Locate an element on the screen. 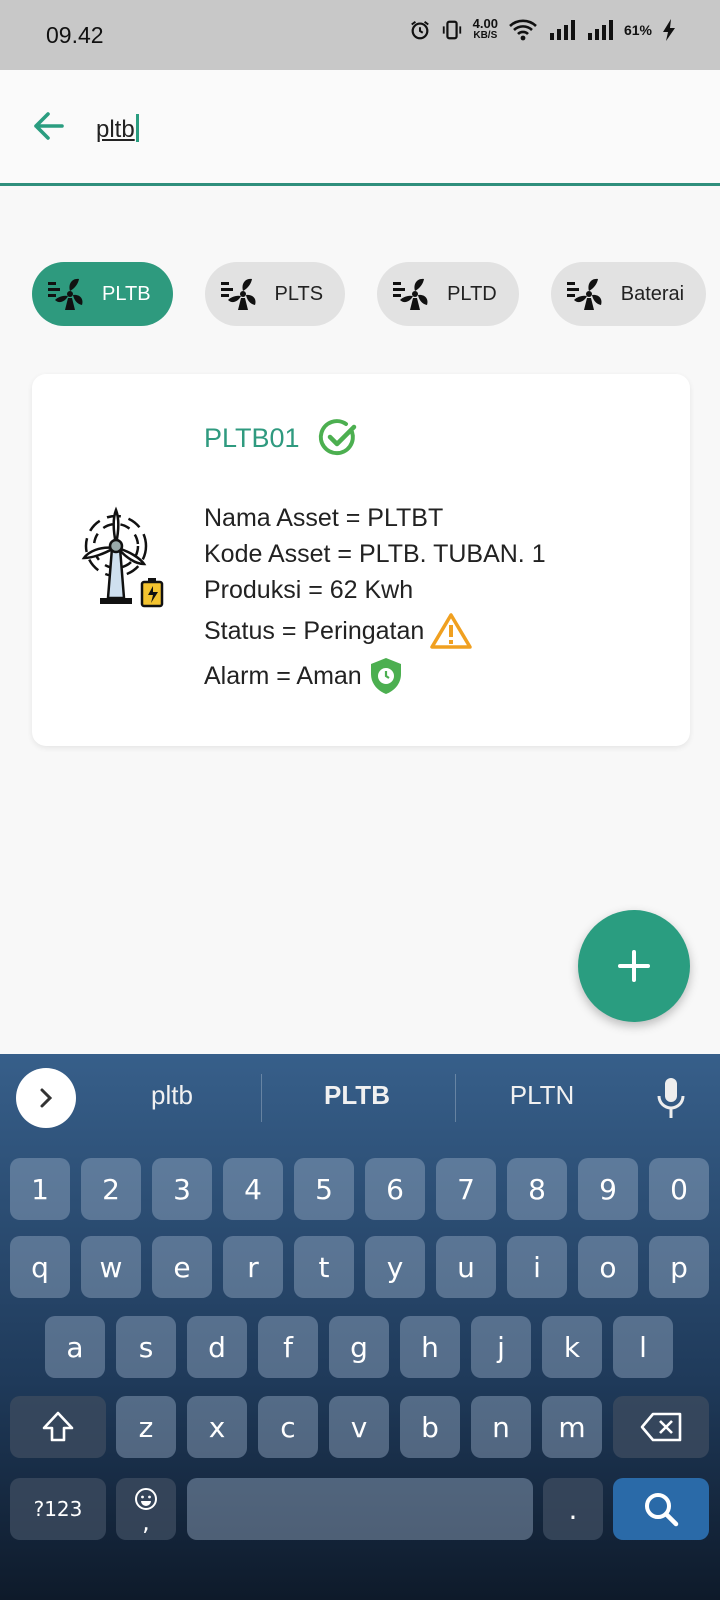  period-key: . is located at coordinates (573, 1509).